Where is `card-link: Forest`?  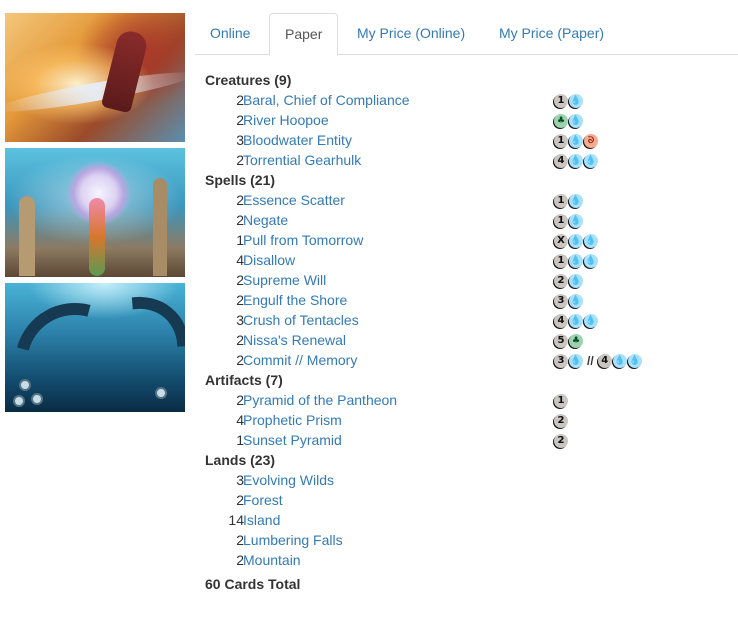 card-link: Forest is located at coordinates (263, 500).